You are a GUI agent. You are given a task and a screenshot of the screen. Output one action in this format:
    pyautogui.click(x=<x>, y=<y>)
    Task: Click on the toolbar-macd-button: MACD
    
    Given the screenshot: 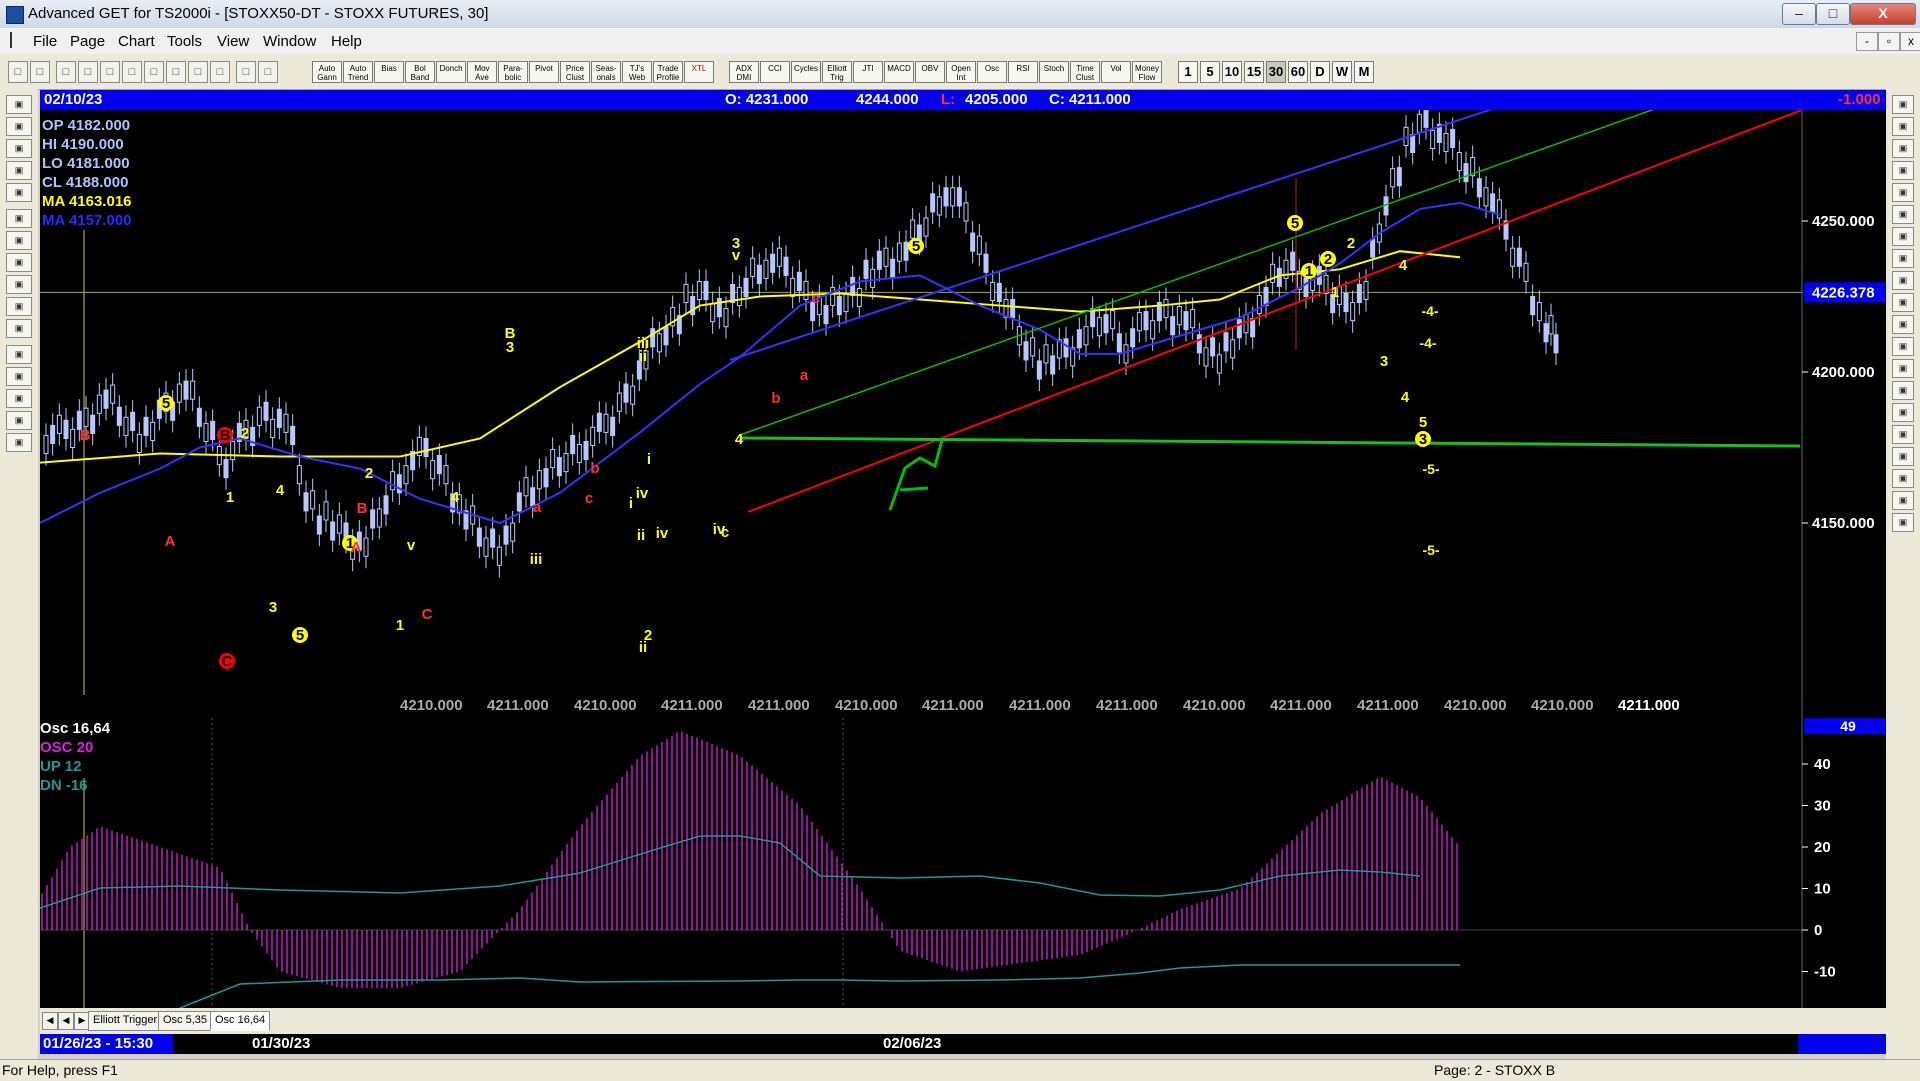 What is the action you would take?
    pyautogui.click(x=899, y=72)
    